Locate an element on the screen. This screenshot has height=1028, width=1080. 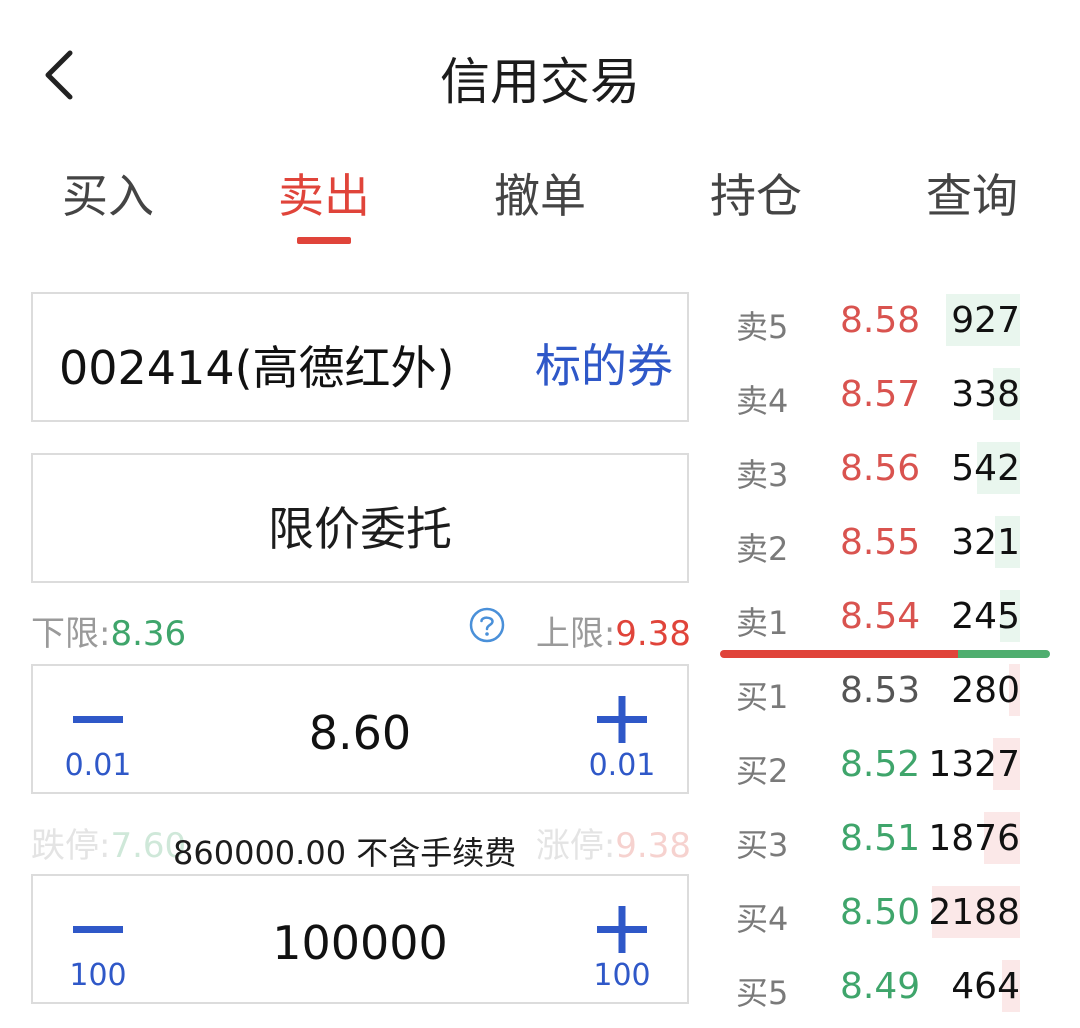
upper-limit-label: 上限: is located at coordinates (575, 634).